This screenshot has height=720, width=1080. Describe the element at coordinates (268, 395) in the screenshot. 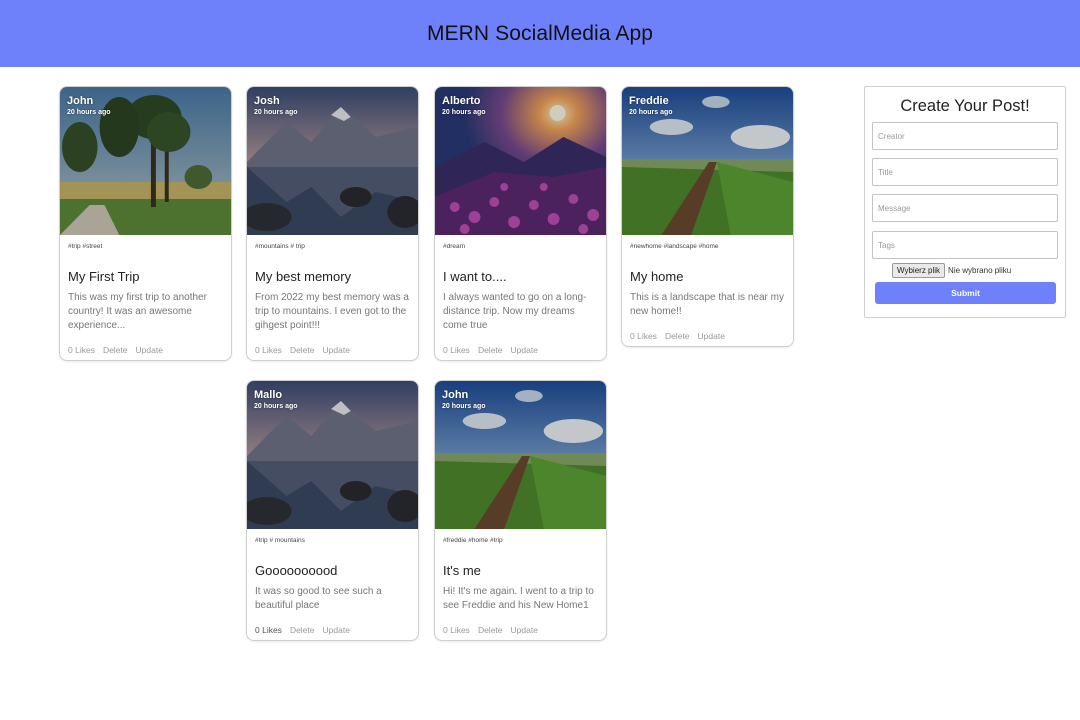

I see `post-creator: Mallo` at that location.